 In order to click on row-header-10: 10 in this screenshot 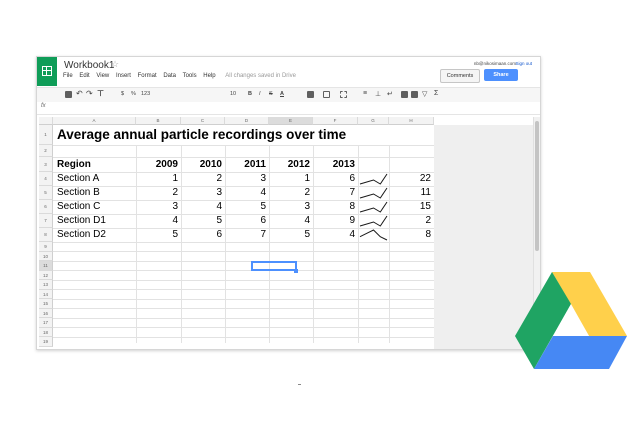, I will do `click(46, 256)`.